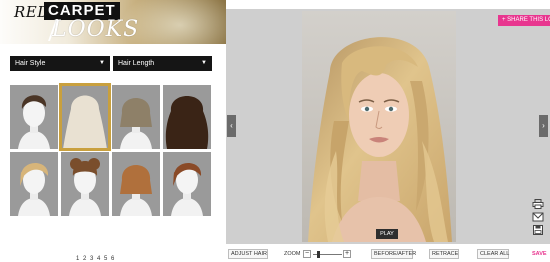 This screenshot has width=550, height=262. What do you see at coordinates (538, 204) in the screenshot?
I see `print-icon` at bounding box center [538, 204].